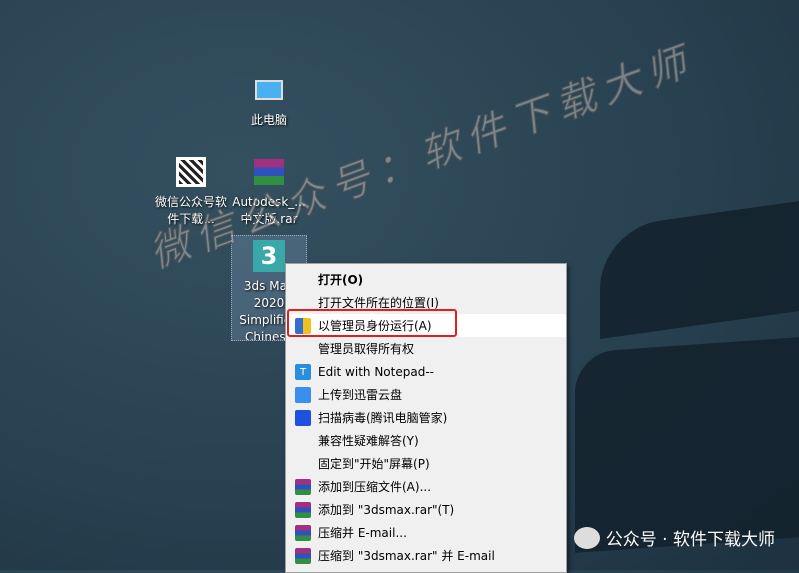 The image size is (799, 573). I want to click on 3dsmax-icon: 3, so click(269, 256).